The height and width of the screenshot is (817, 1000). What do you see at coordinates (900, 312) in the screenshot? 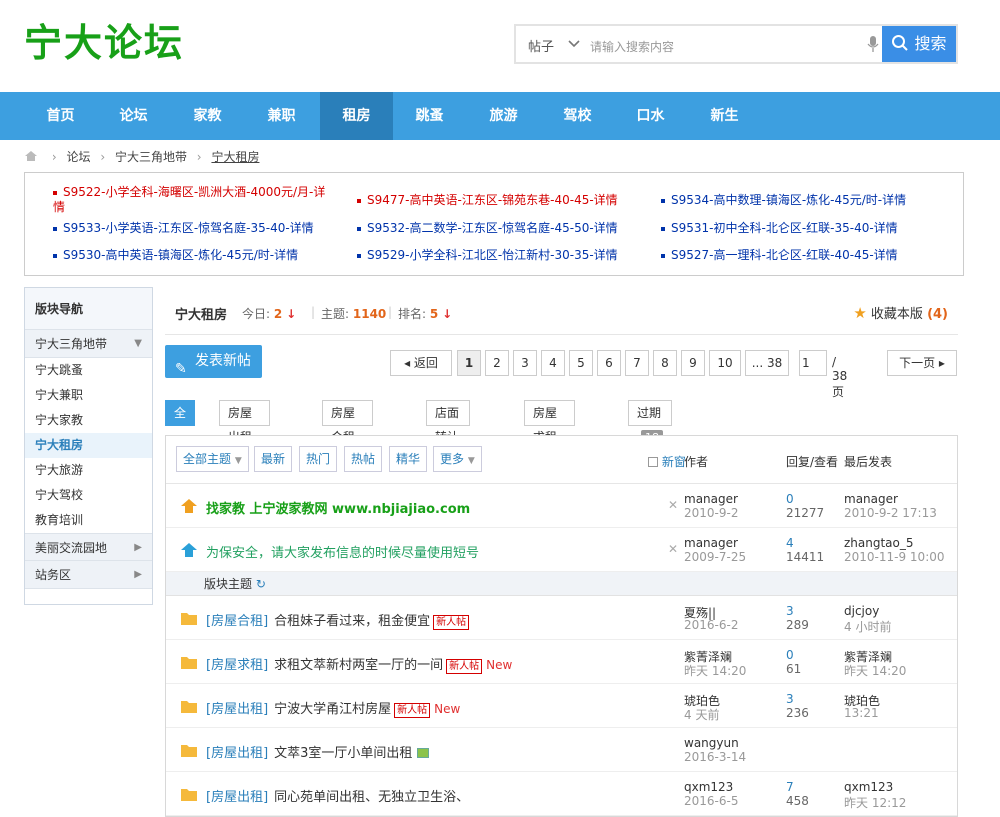
I see `favorite-forum-button: ★ 收藏本版 (4)` at bounding box center [900, 312].